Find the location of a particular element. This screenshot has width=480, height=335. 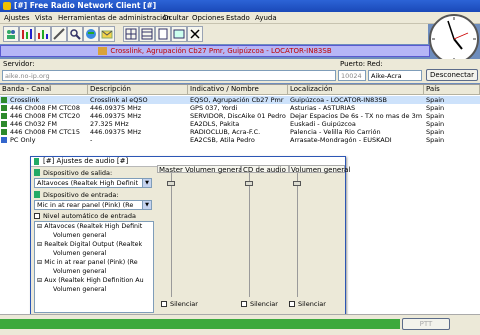

disconnect-button: Desconectar is located at coordinates (452, 75).